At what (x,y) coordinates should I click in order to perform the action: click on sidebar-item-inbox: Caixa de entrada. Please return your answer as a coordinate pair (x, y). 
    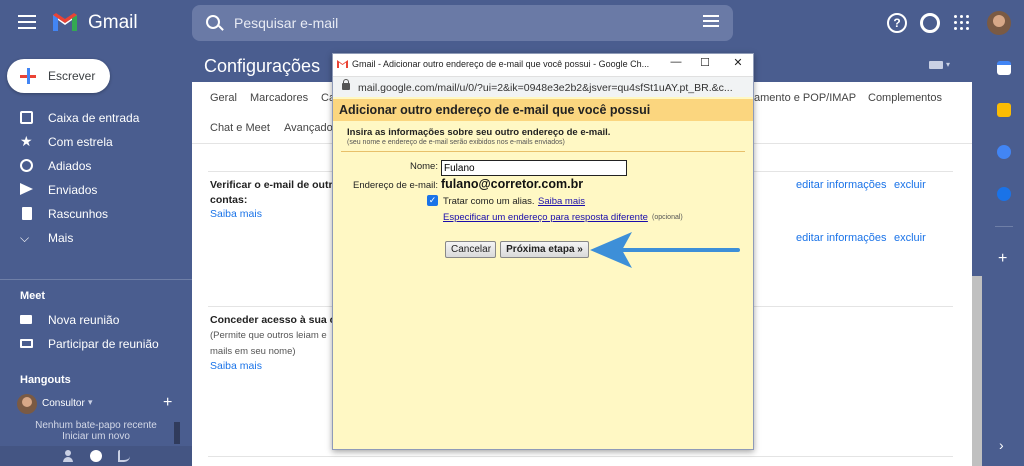
    Looking at the image, I should click on (95, 118).